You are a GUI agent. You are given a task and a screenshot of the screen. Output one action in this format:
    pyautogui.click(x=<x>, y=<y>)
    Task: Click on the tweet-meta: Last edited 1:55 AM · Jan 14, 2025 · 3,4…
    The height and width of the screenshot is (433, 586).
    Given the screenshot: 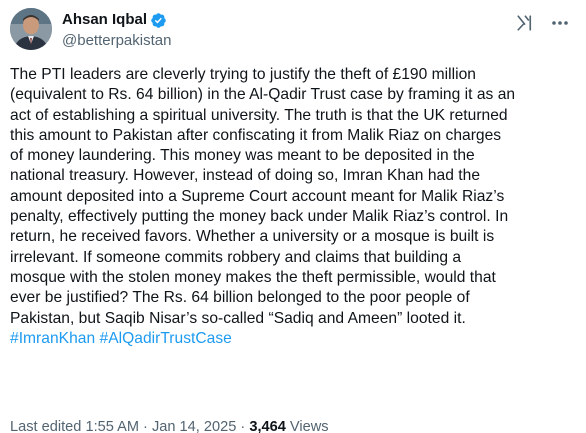 What is the action you would take?
    pyautogui.click(x=169, y=425)
    